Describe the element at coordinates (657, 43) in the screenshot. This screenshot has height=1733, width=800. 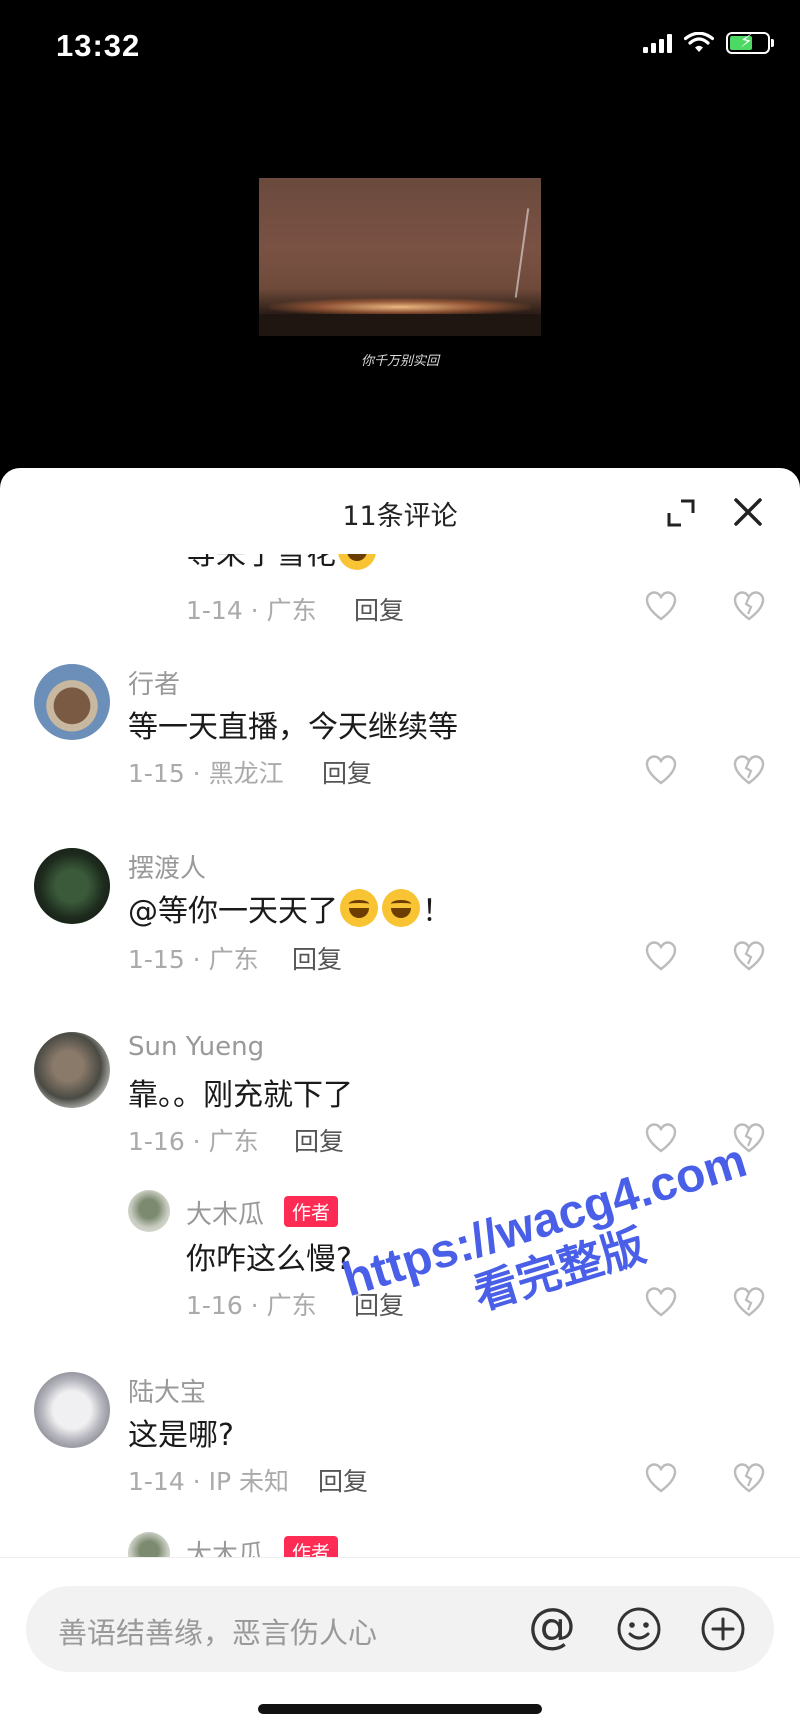
I see `cellular-signal-icon` at that location.